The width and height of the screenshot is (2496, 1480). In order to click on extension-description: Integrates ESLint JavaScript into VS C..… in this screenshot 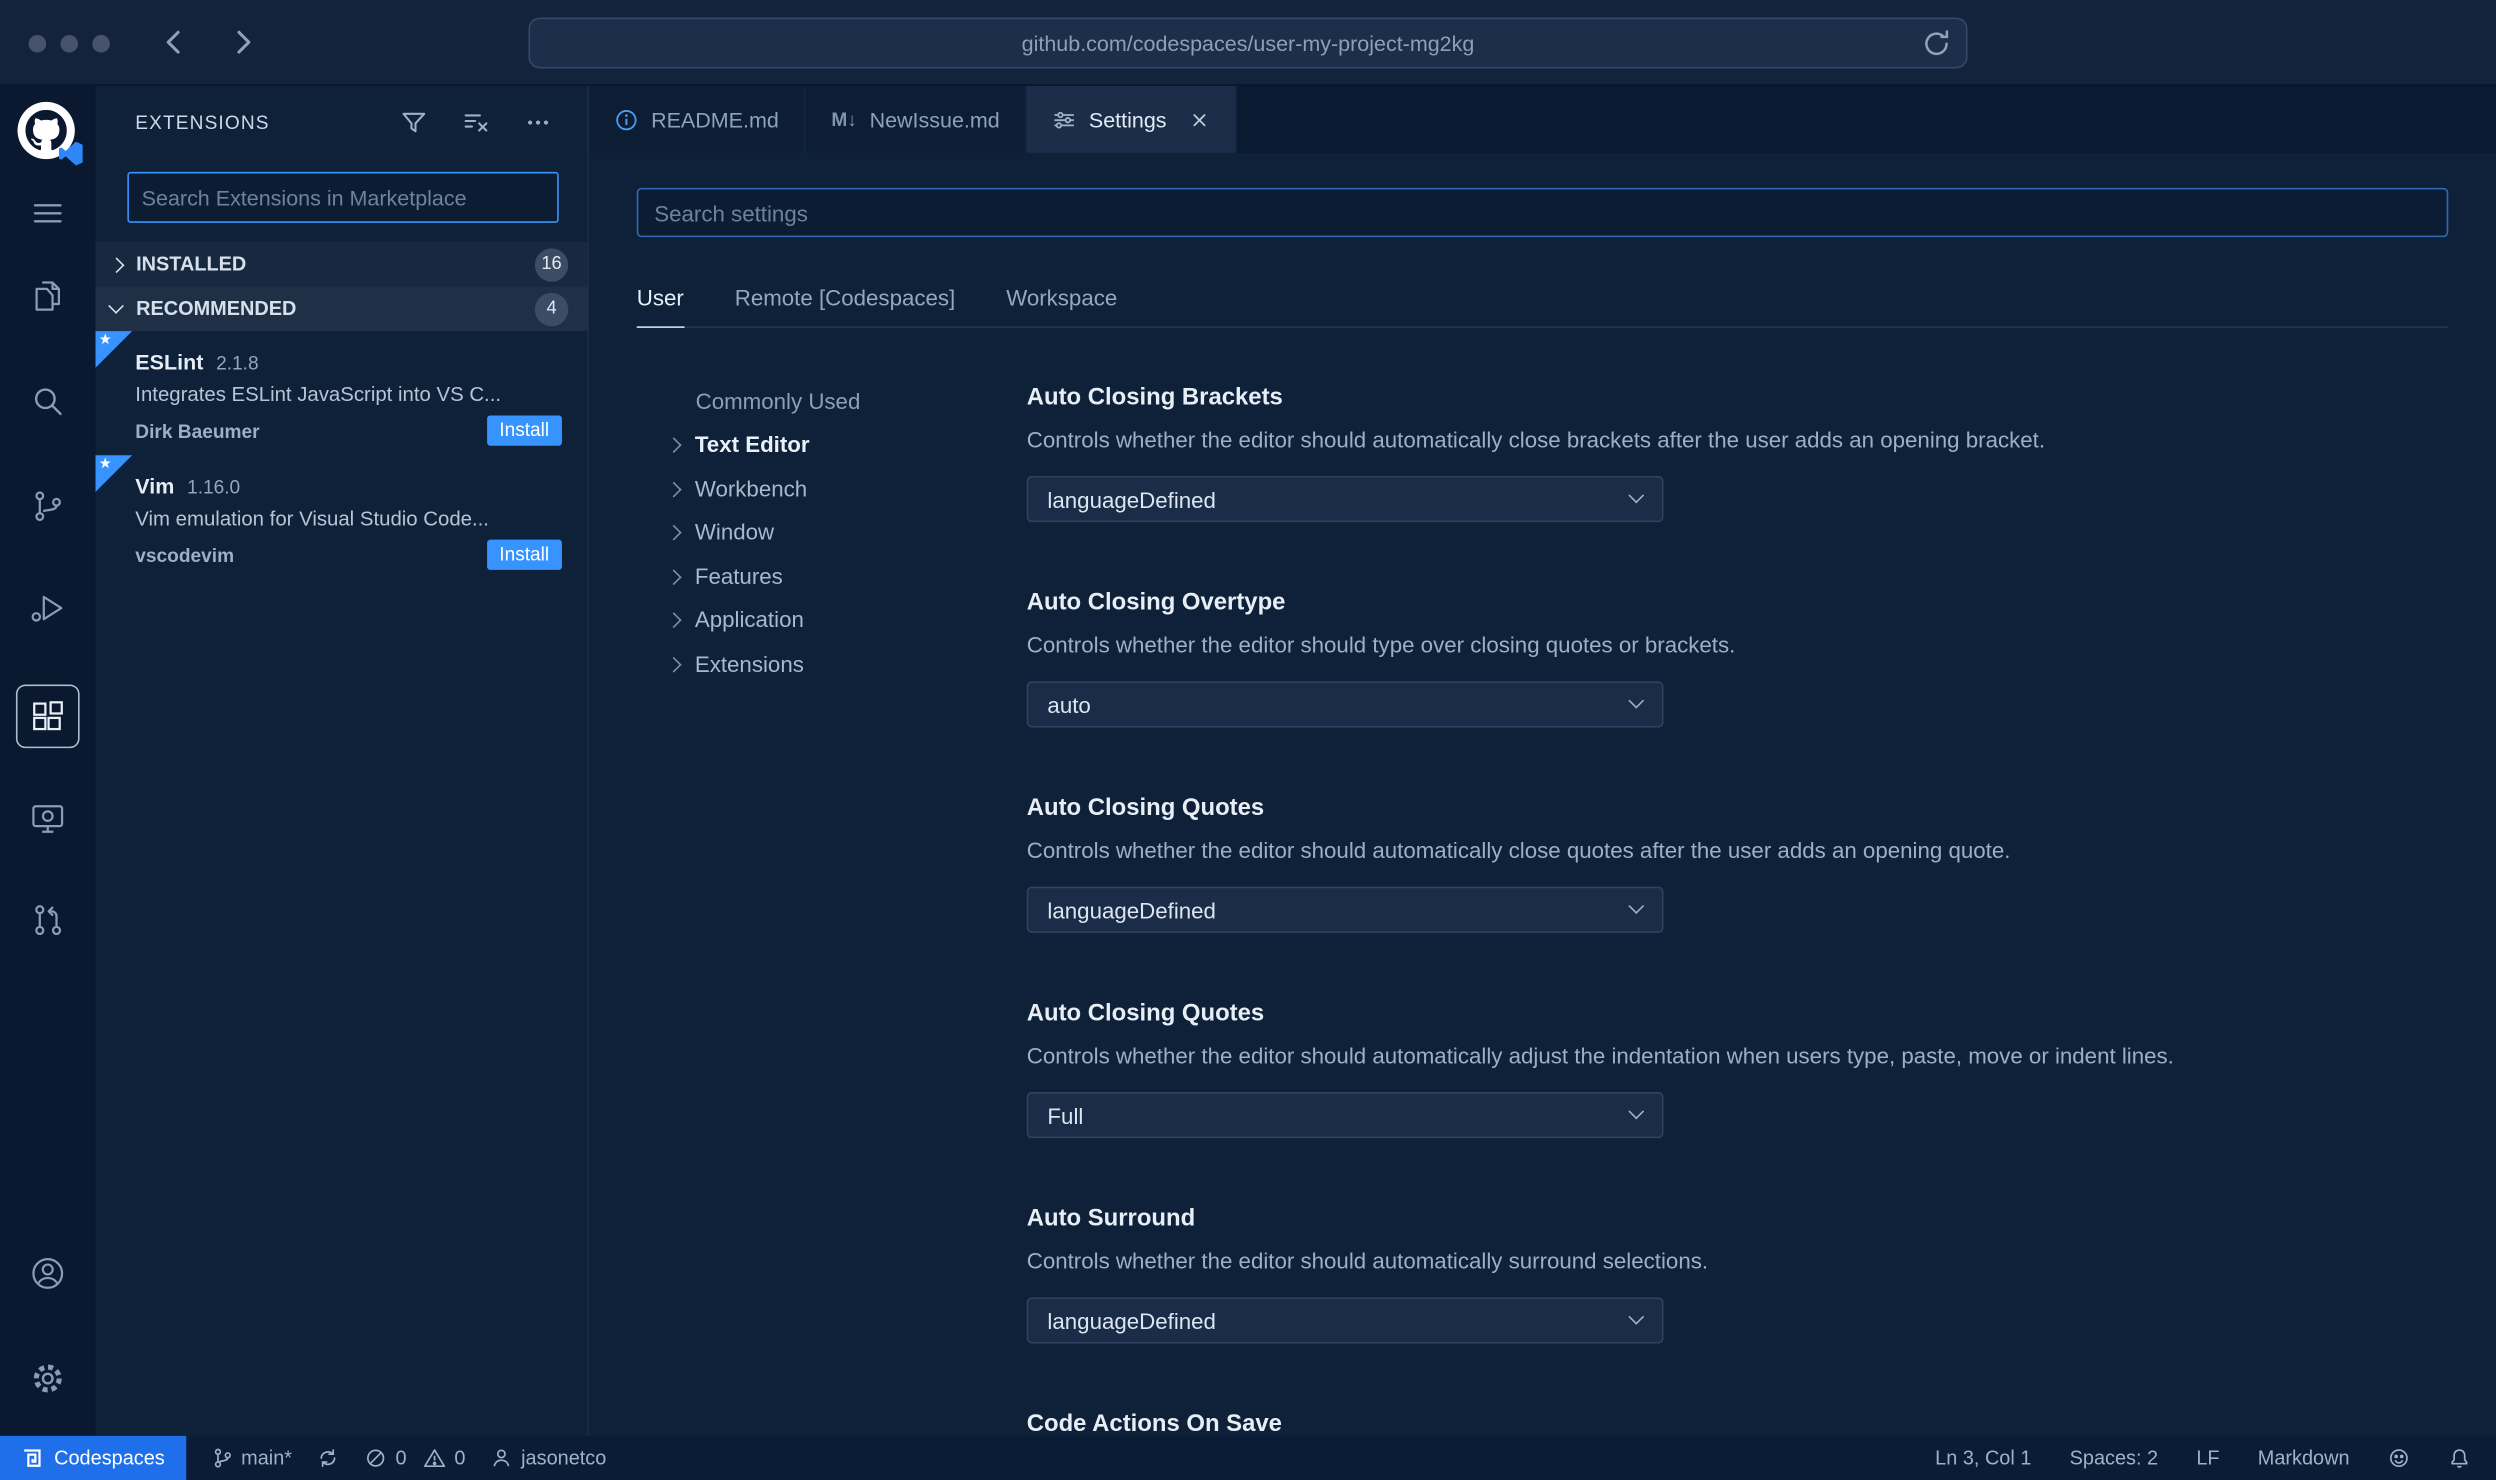, I will do `click(318, 394)`.